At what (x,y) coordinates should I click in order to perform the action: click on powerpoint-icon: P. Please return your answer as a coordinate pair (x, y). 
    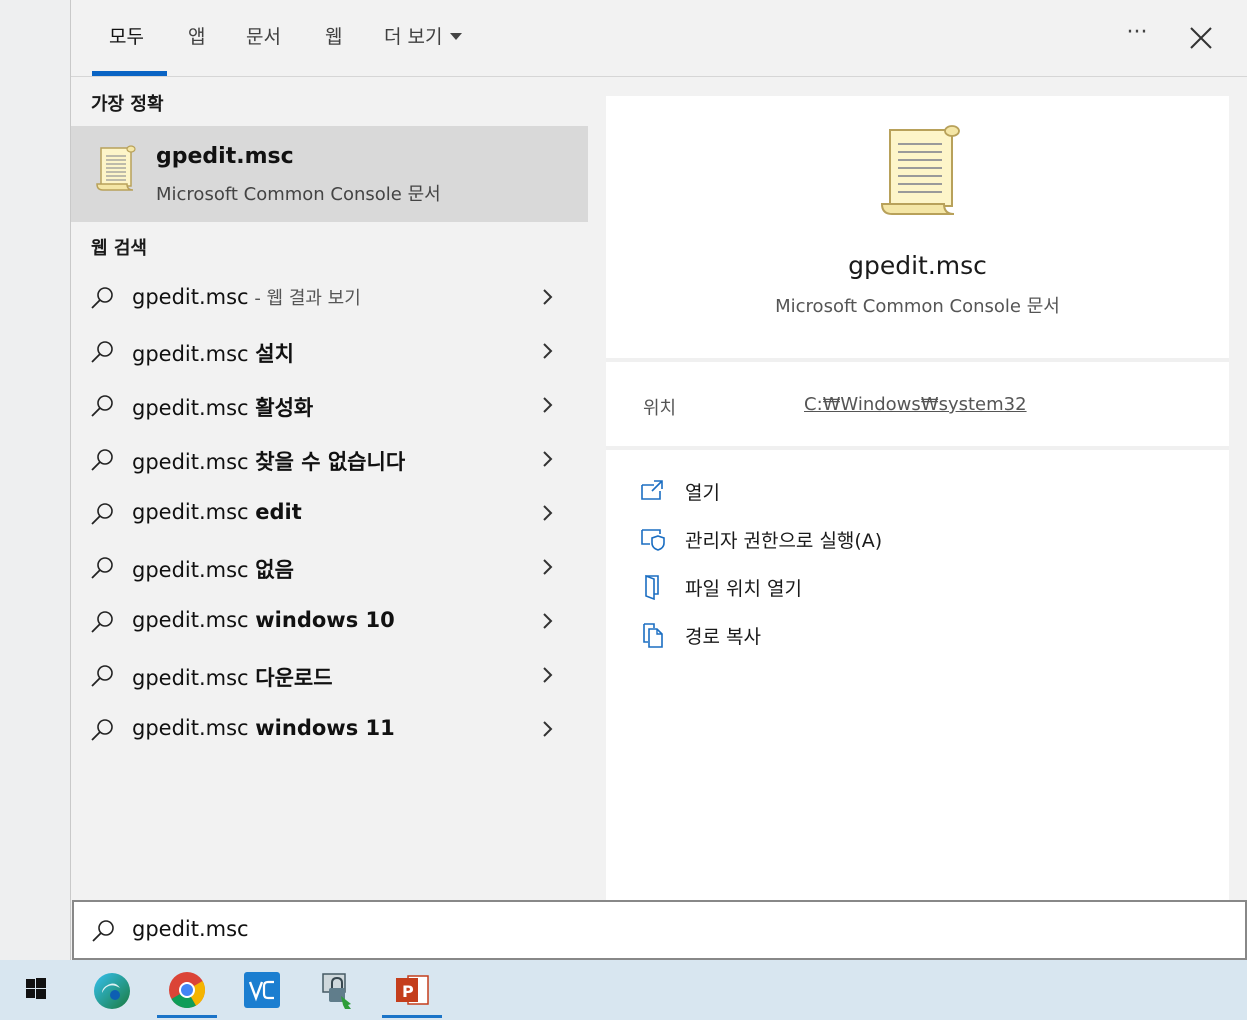
    Looking at the image, I should click on (412, 990).